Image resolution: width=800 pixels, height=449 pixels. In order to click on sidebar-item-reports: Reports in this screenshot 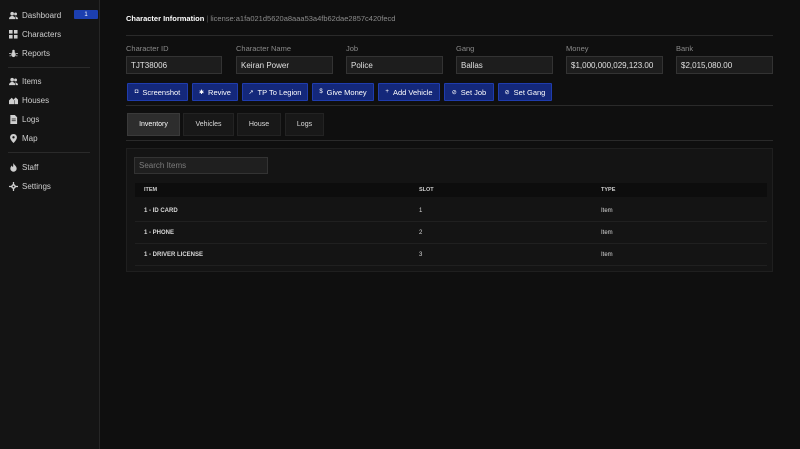, I will do `click(51, 53)`.